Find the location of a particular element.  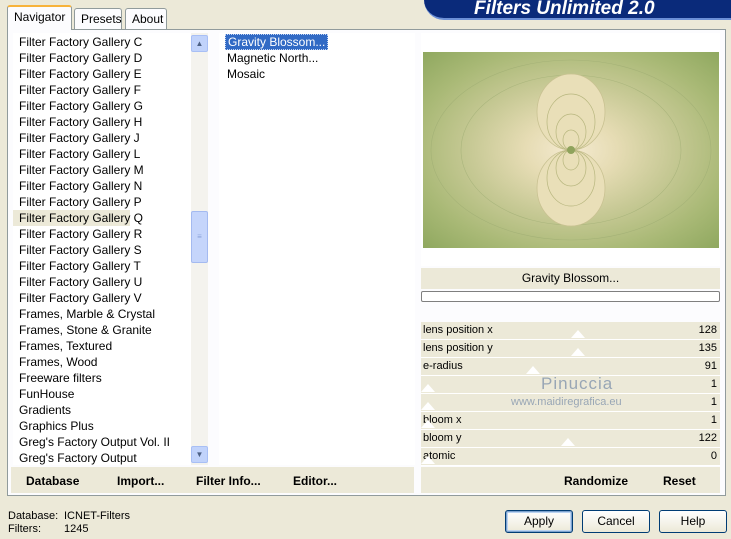

parameter-name: lens position y is located at coordinates (458, 348).